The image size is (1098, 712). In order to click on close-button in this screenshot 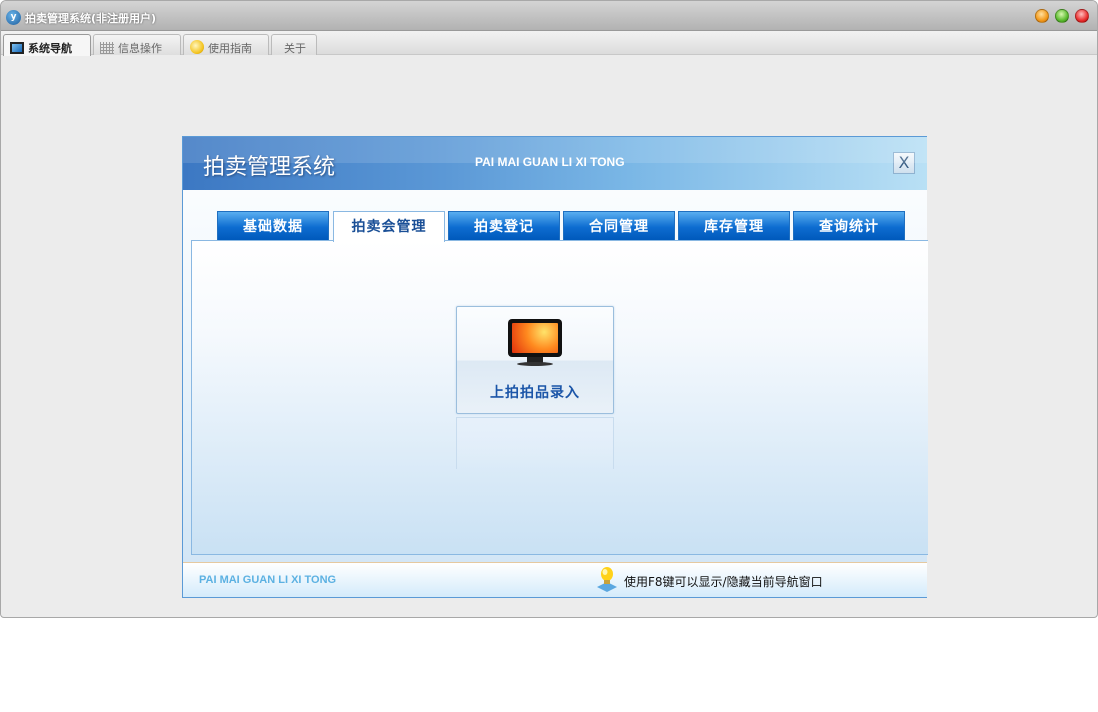, I will do `click(1082, 16)`.